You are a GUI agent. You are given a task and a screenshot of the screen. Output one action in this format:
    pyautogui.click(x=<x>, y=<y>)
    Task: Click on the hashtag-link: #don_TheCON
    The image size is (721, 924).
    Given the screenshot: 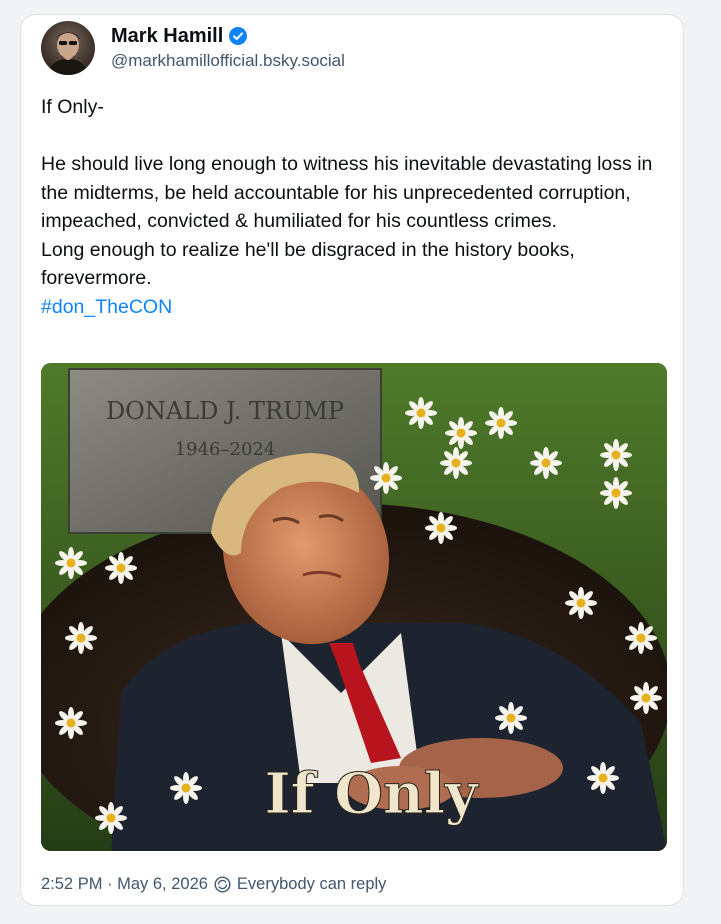 What is the action you would take?
    pyautogui.click(x=106, y=307)
    